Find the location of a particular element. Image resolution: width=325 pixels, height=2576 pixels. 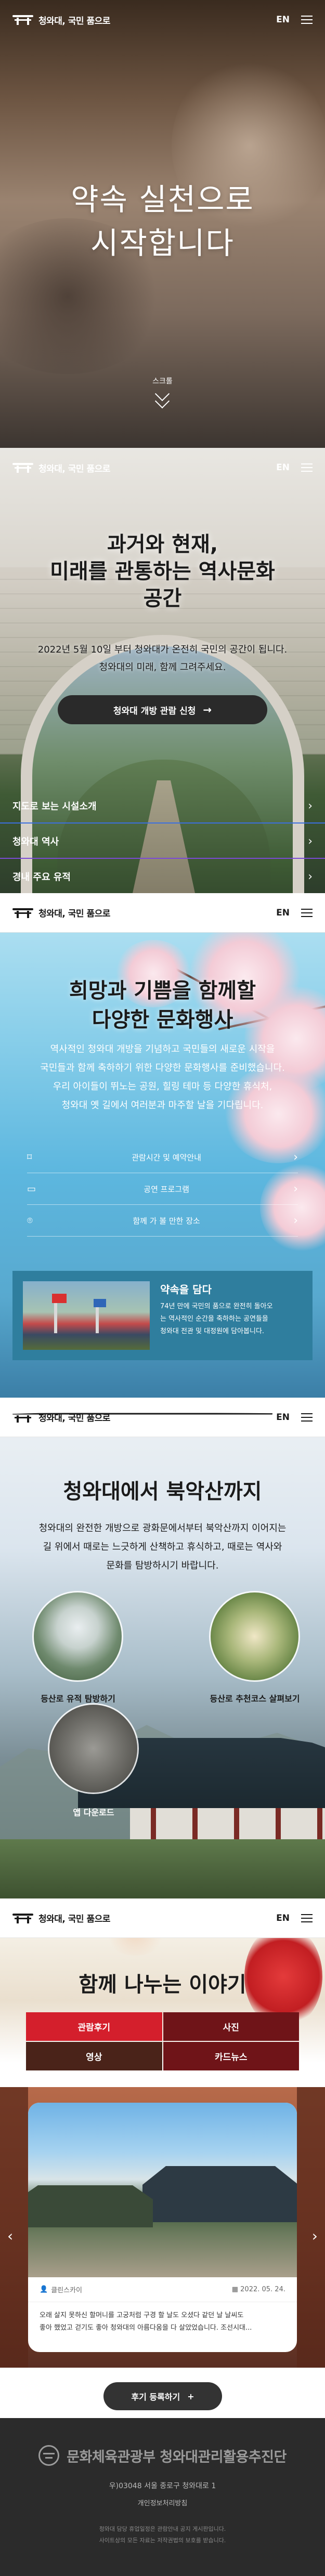

bugak-desc-line1: 청와대의 완전한 개방으로 광화문에서부터 북악산까지 이어지는 is located at coordinates (162, 1529).